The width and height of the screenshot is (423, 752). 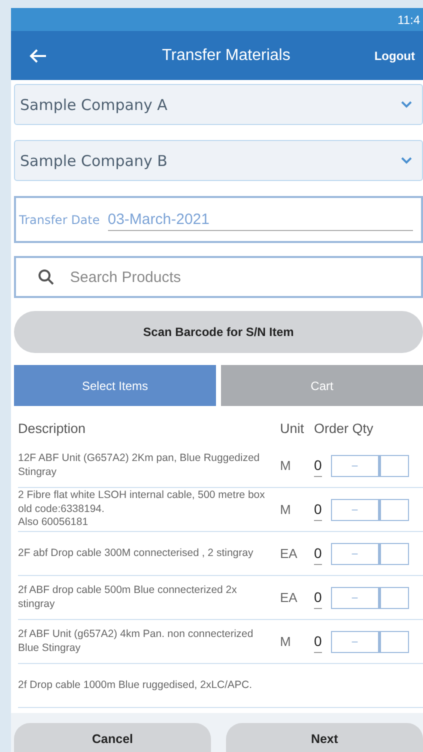 I want to click on screen-title: Transfer Materials, so click(x=226, y=55).